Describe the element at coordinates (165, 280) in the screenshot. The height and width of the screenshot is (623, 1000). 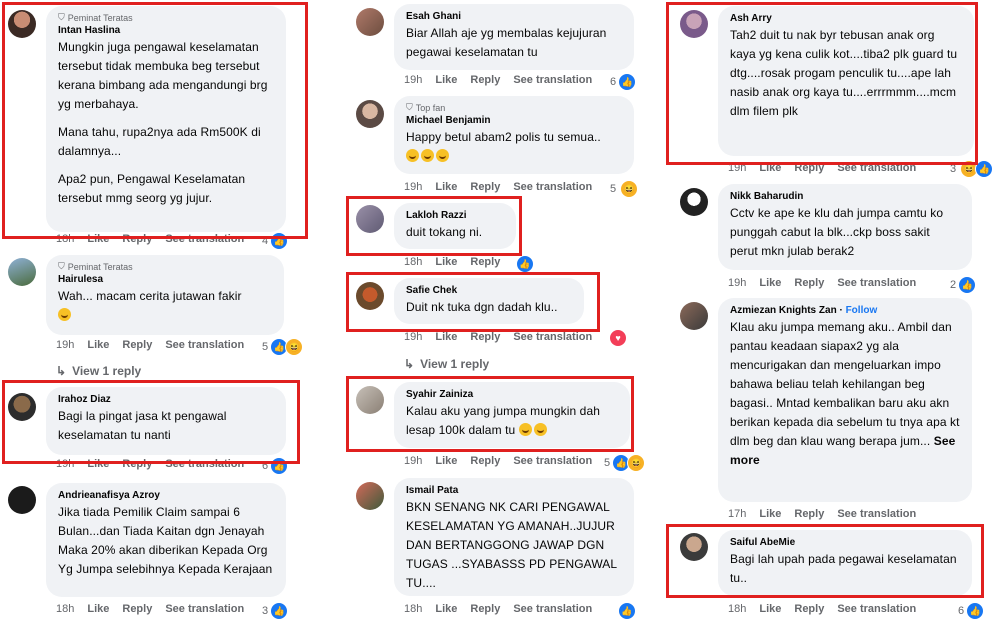
I see `comment-author: Hairulesa` at that location.